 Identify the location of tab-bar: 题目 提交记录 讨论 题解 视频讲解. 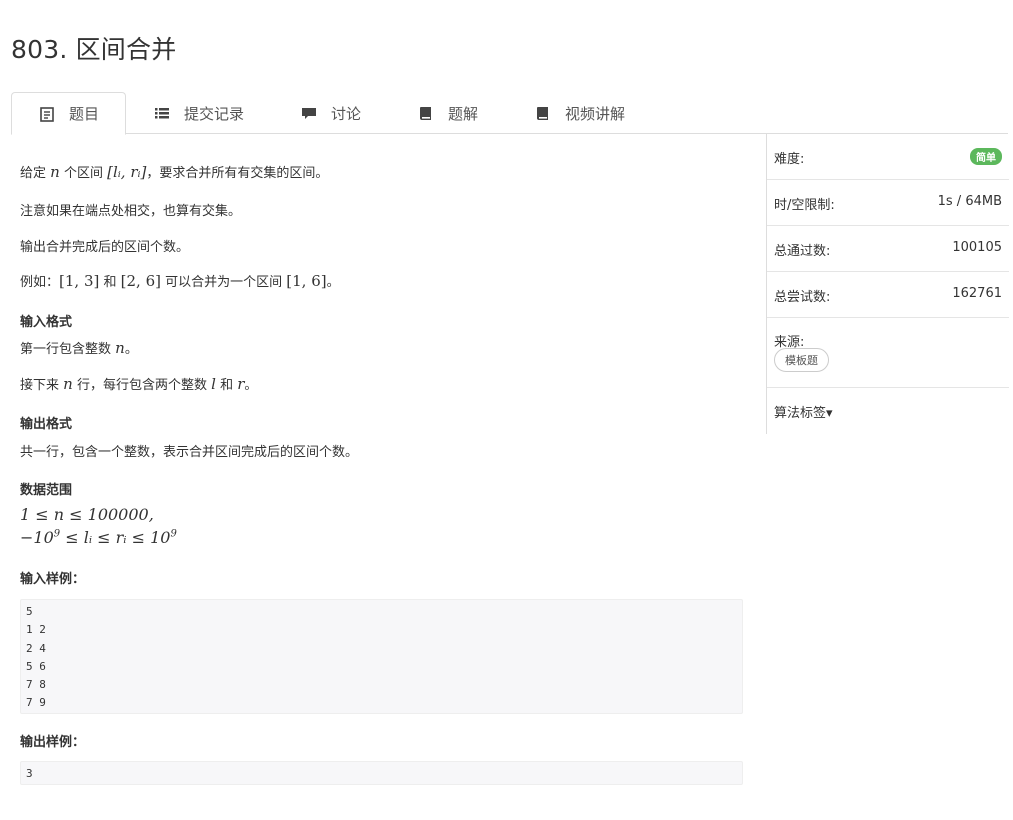
(509, 113).